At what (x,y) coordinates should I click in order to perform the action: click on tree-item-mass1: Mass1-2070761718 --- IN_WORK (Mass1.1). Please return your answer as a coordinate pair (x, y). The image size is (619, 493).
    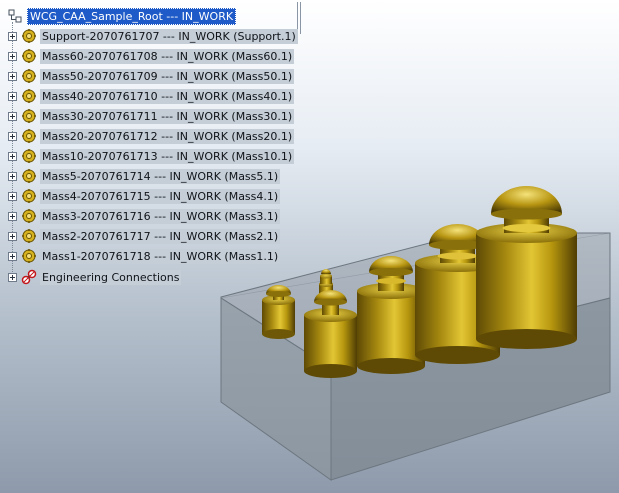
    Looking at the image, I should click on (144, 256).